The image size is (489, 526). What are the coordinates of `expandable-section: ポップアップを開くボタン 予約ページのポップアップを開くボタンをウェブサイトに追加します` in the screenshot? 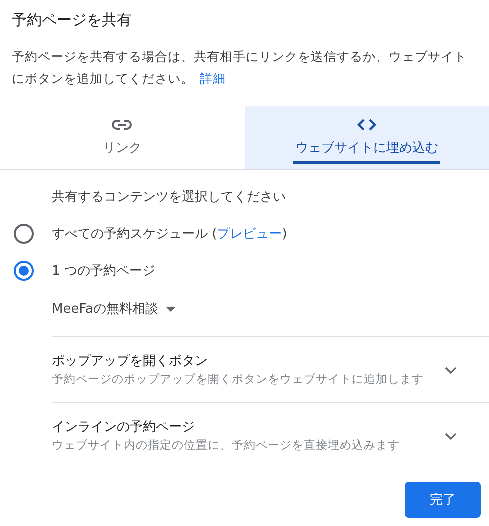 It's located at (270, 369).